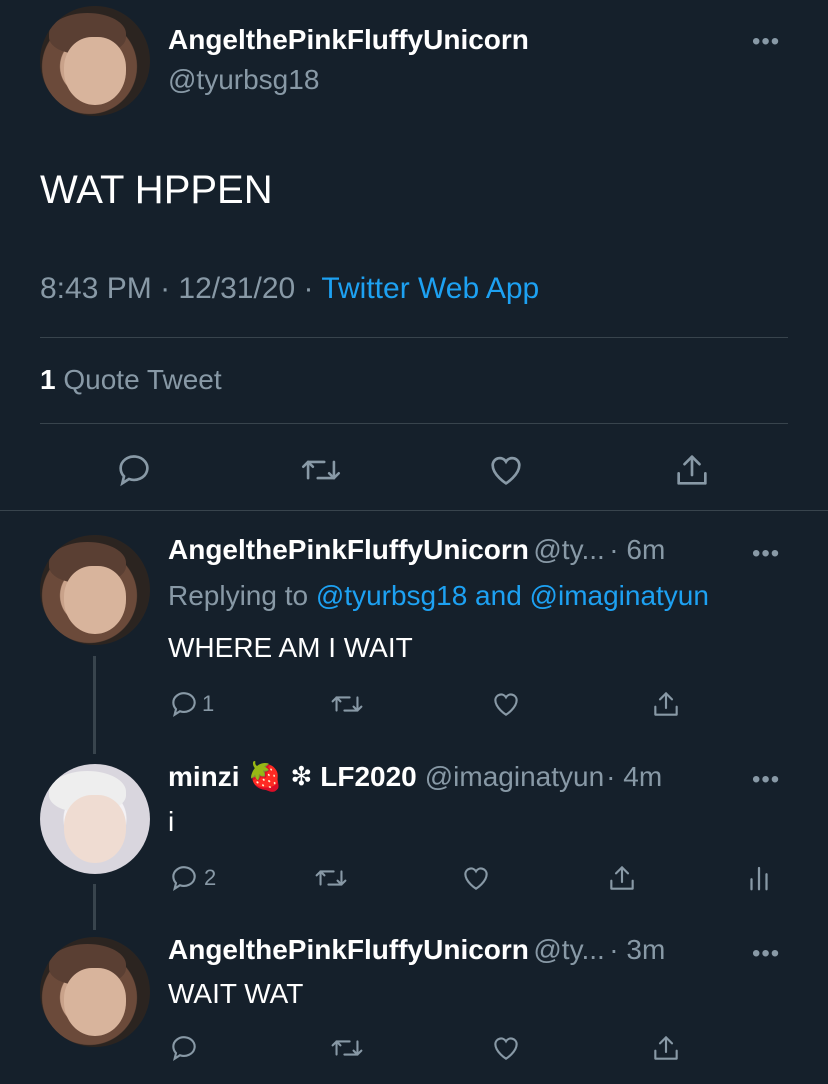 The width and height of the screenshot is (828, 1084). Describe the element at coordinates (204, 777) in the screenshot. I see `author-name: minzi` at that location.